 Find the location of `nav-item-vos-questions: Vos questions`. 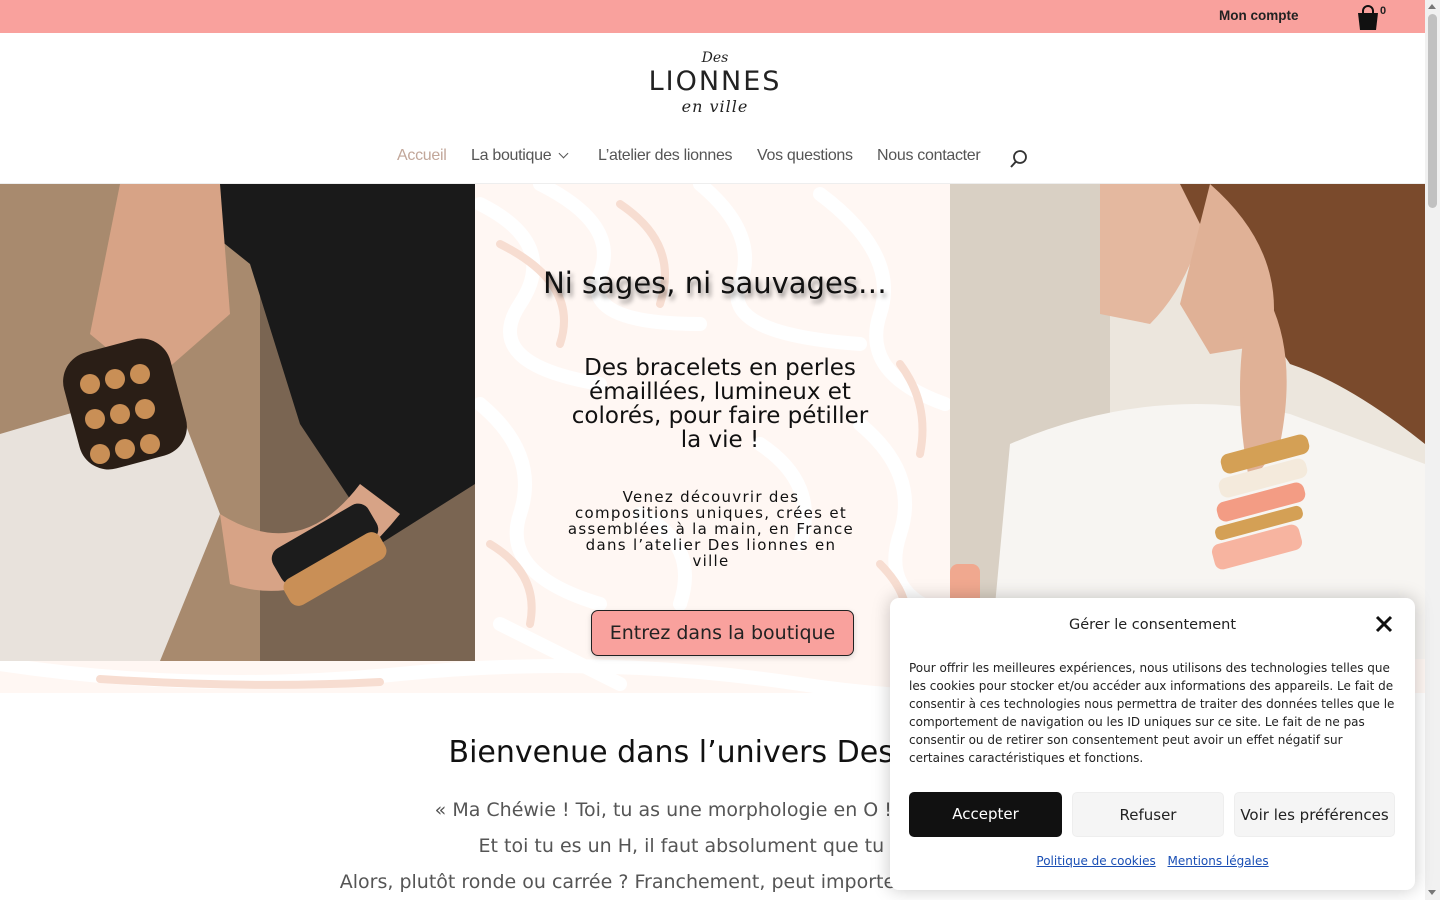

nav-item-vos-questions: Vos questions is located at coordinates (805, 156).